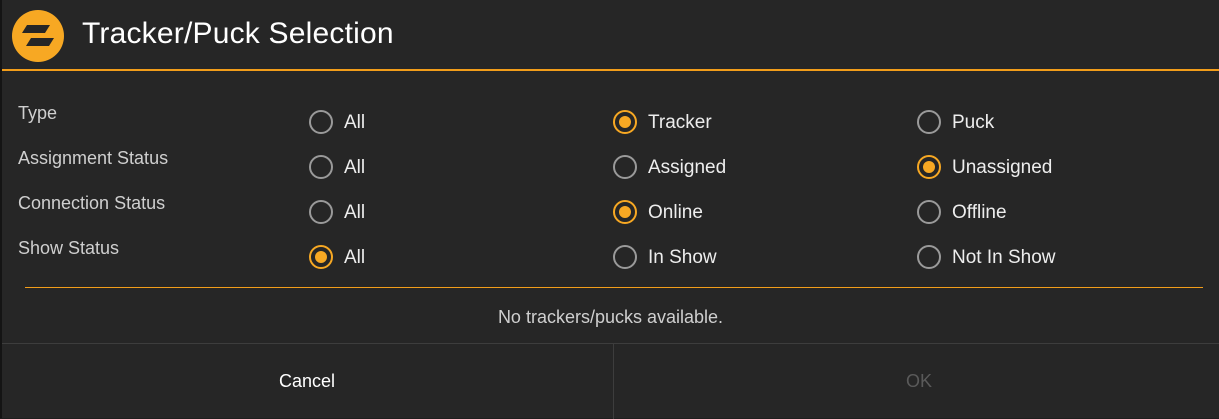  I want to click on radio-label: Puck, so click(973, 122).